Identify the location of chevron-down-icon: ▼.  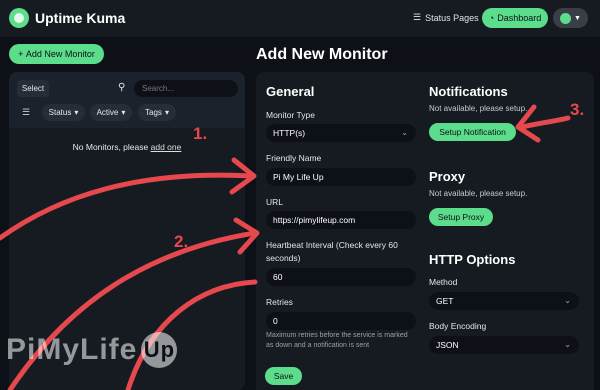
(577, 18).